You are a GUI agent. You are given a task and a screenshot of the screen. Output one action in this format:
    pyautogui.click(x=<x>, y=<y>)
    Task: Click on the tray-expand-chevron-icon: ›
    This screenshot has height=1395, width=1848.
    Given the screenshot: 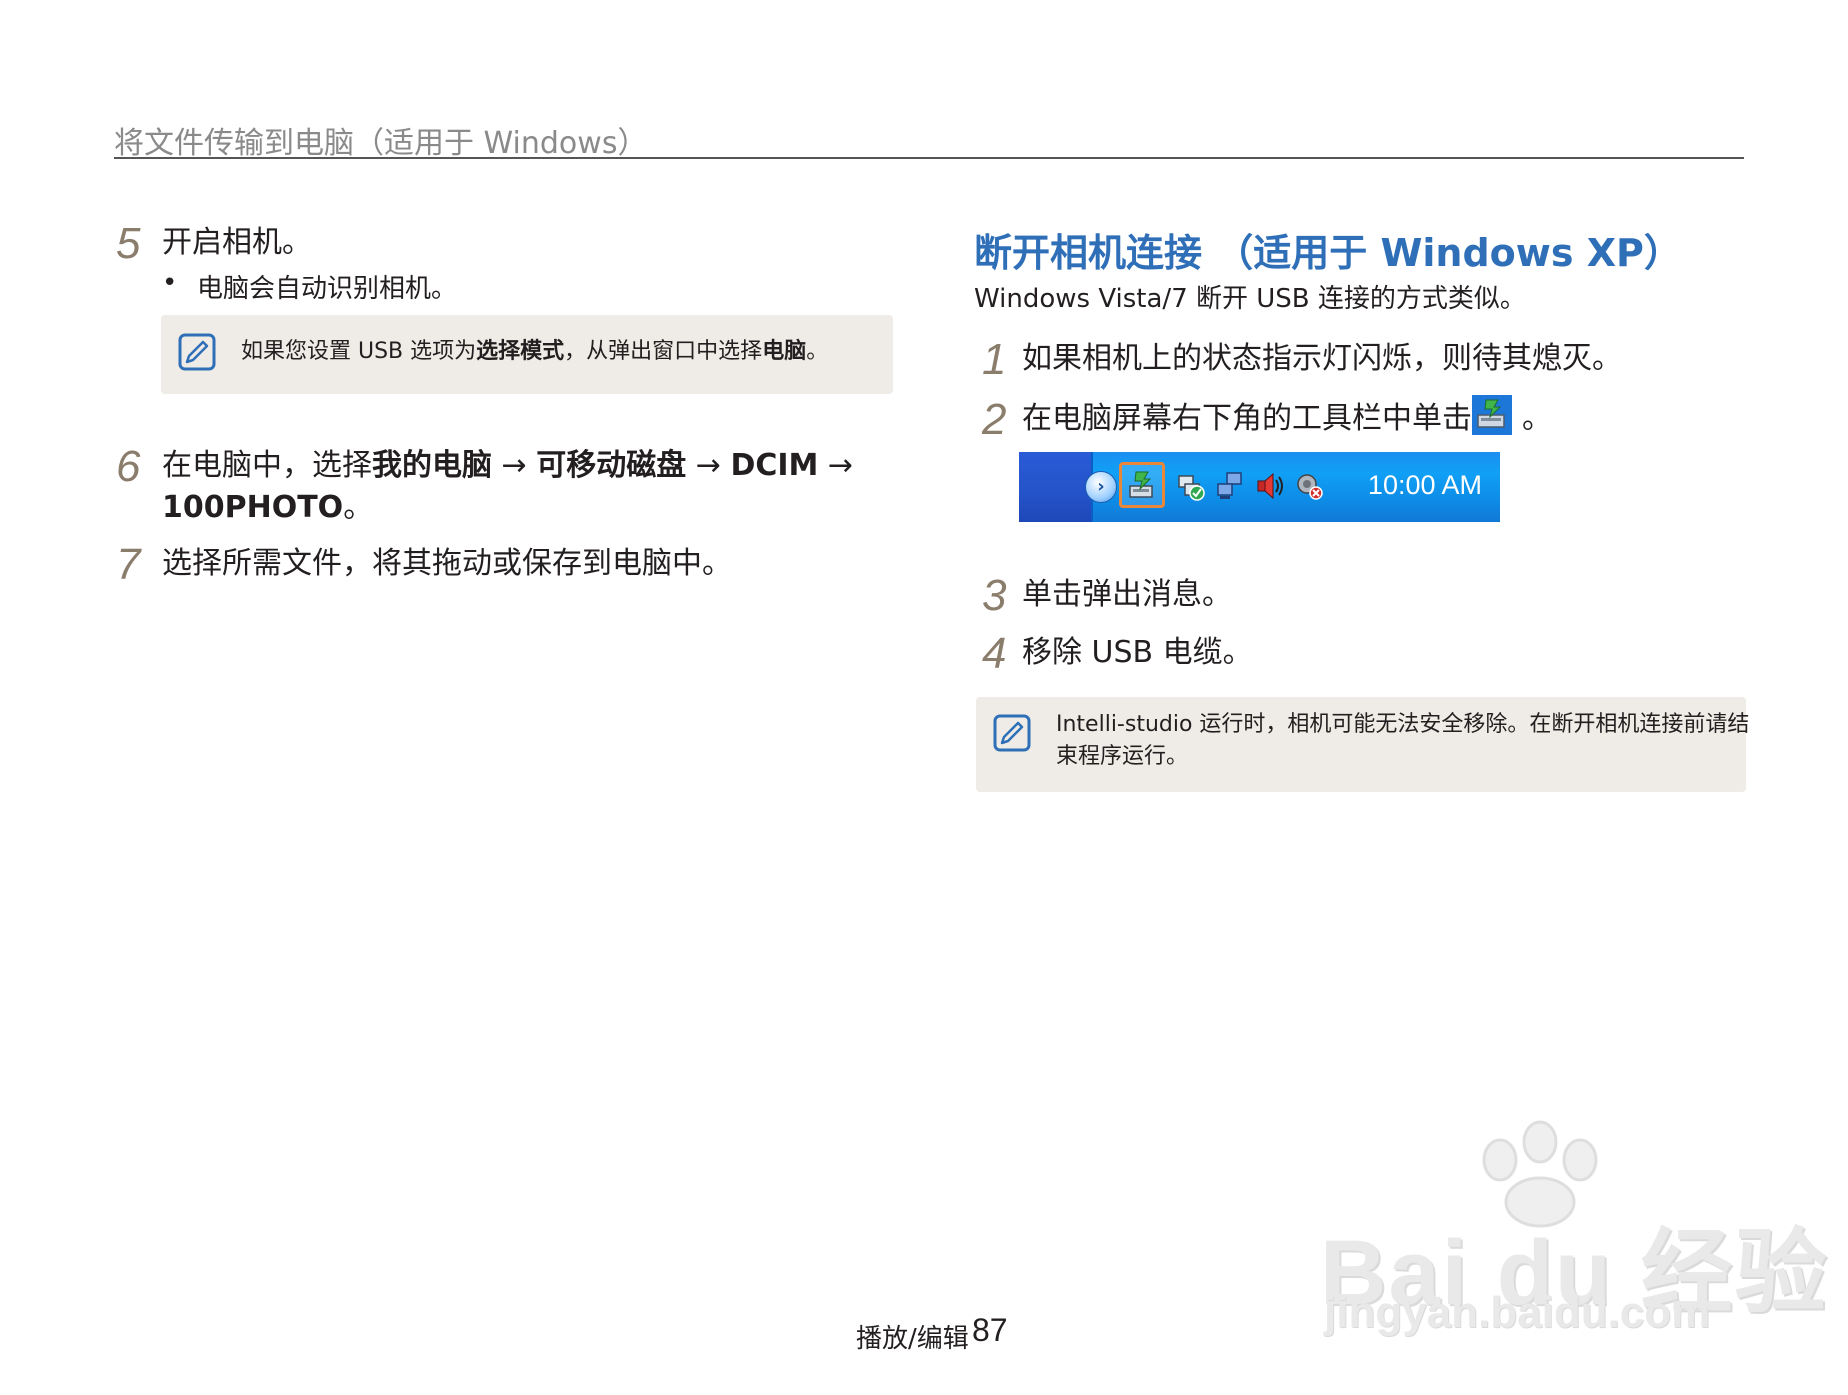 What is the action you would take?
    pyautogui.click(x=1101, y=487)
    